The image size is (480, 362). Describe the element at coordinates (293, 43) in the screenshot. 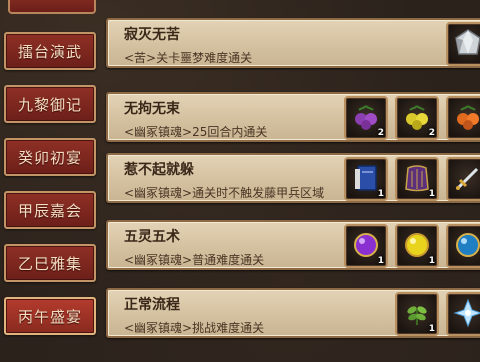

I see `achievement-row: 寂灭无苦 <苦>关卡噩梦难度通关` at that location.